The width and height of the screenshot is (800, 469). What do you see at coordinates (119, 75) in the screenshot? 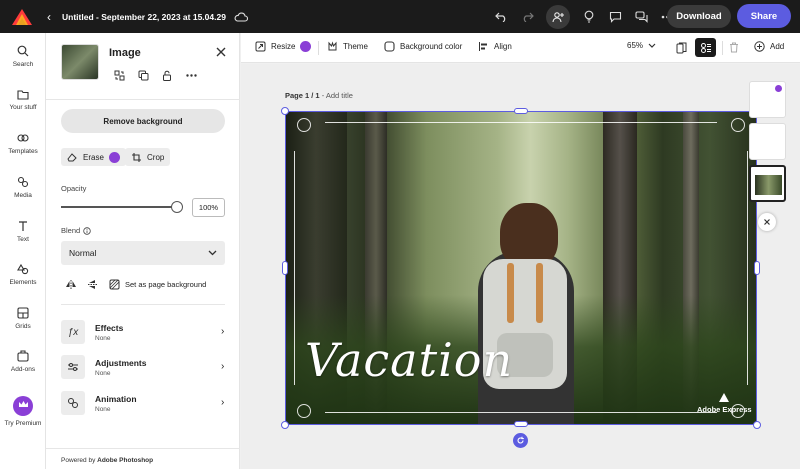
I see `replace-icon` at bounding box center [119, 75].